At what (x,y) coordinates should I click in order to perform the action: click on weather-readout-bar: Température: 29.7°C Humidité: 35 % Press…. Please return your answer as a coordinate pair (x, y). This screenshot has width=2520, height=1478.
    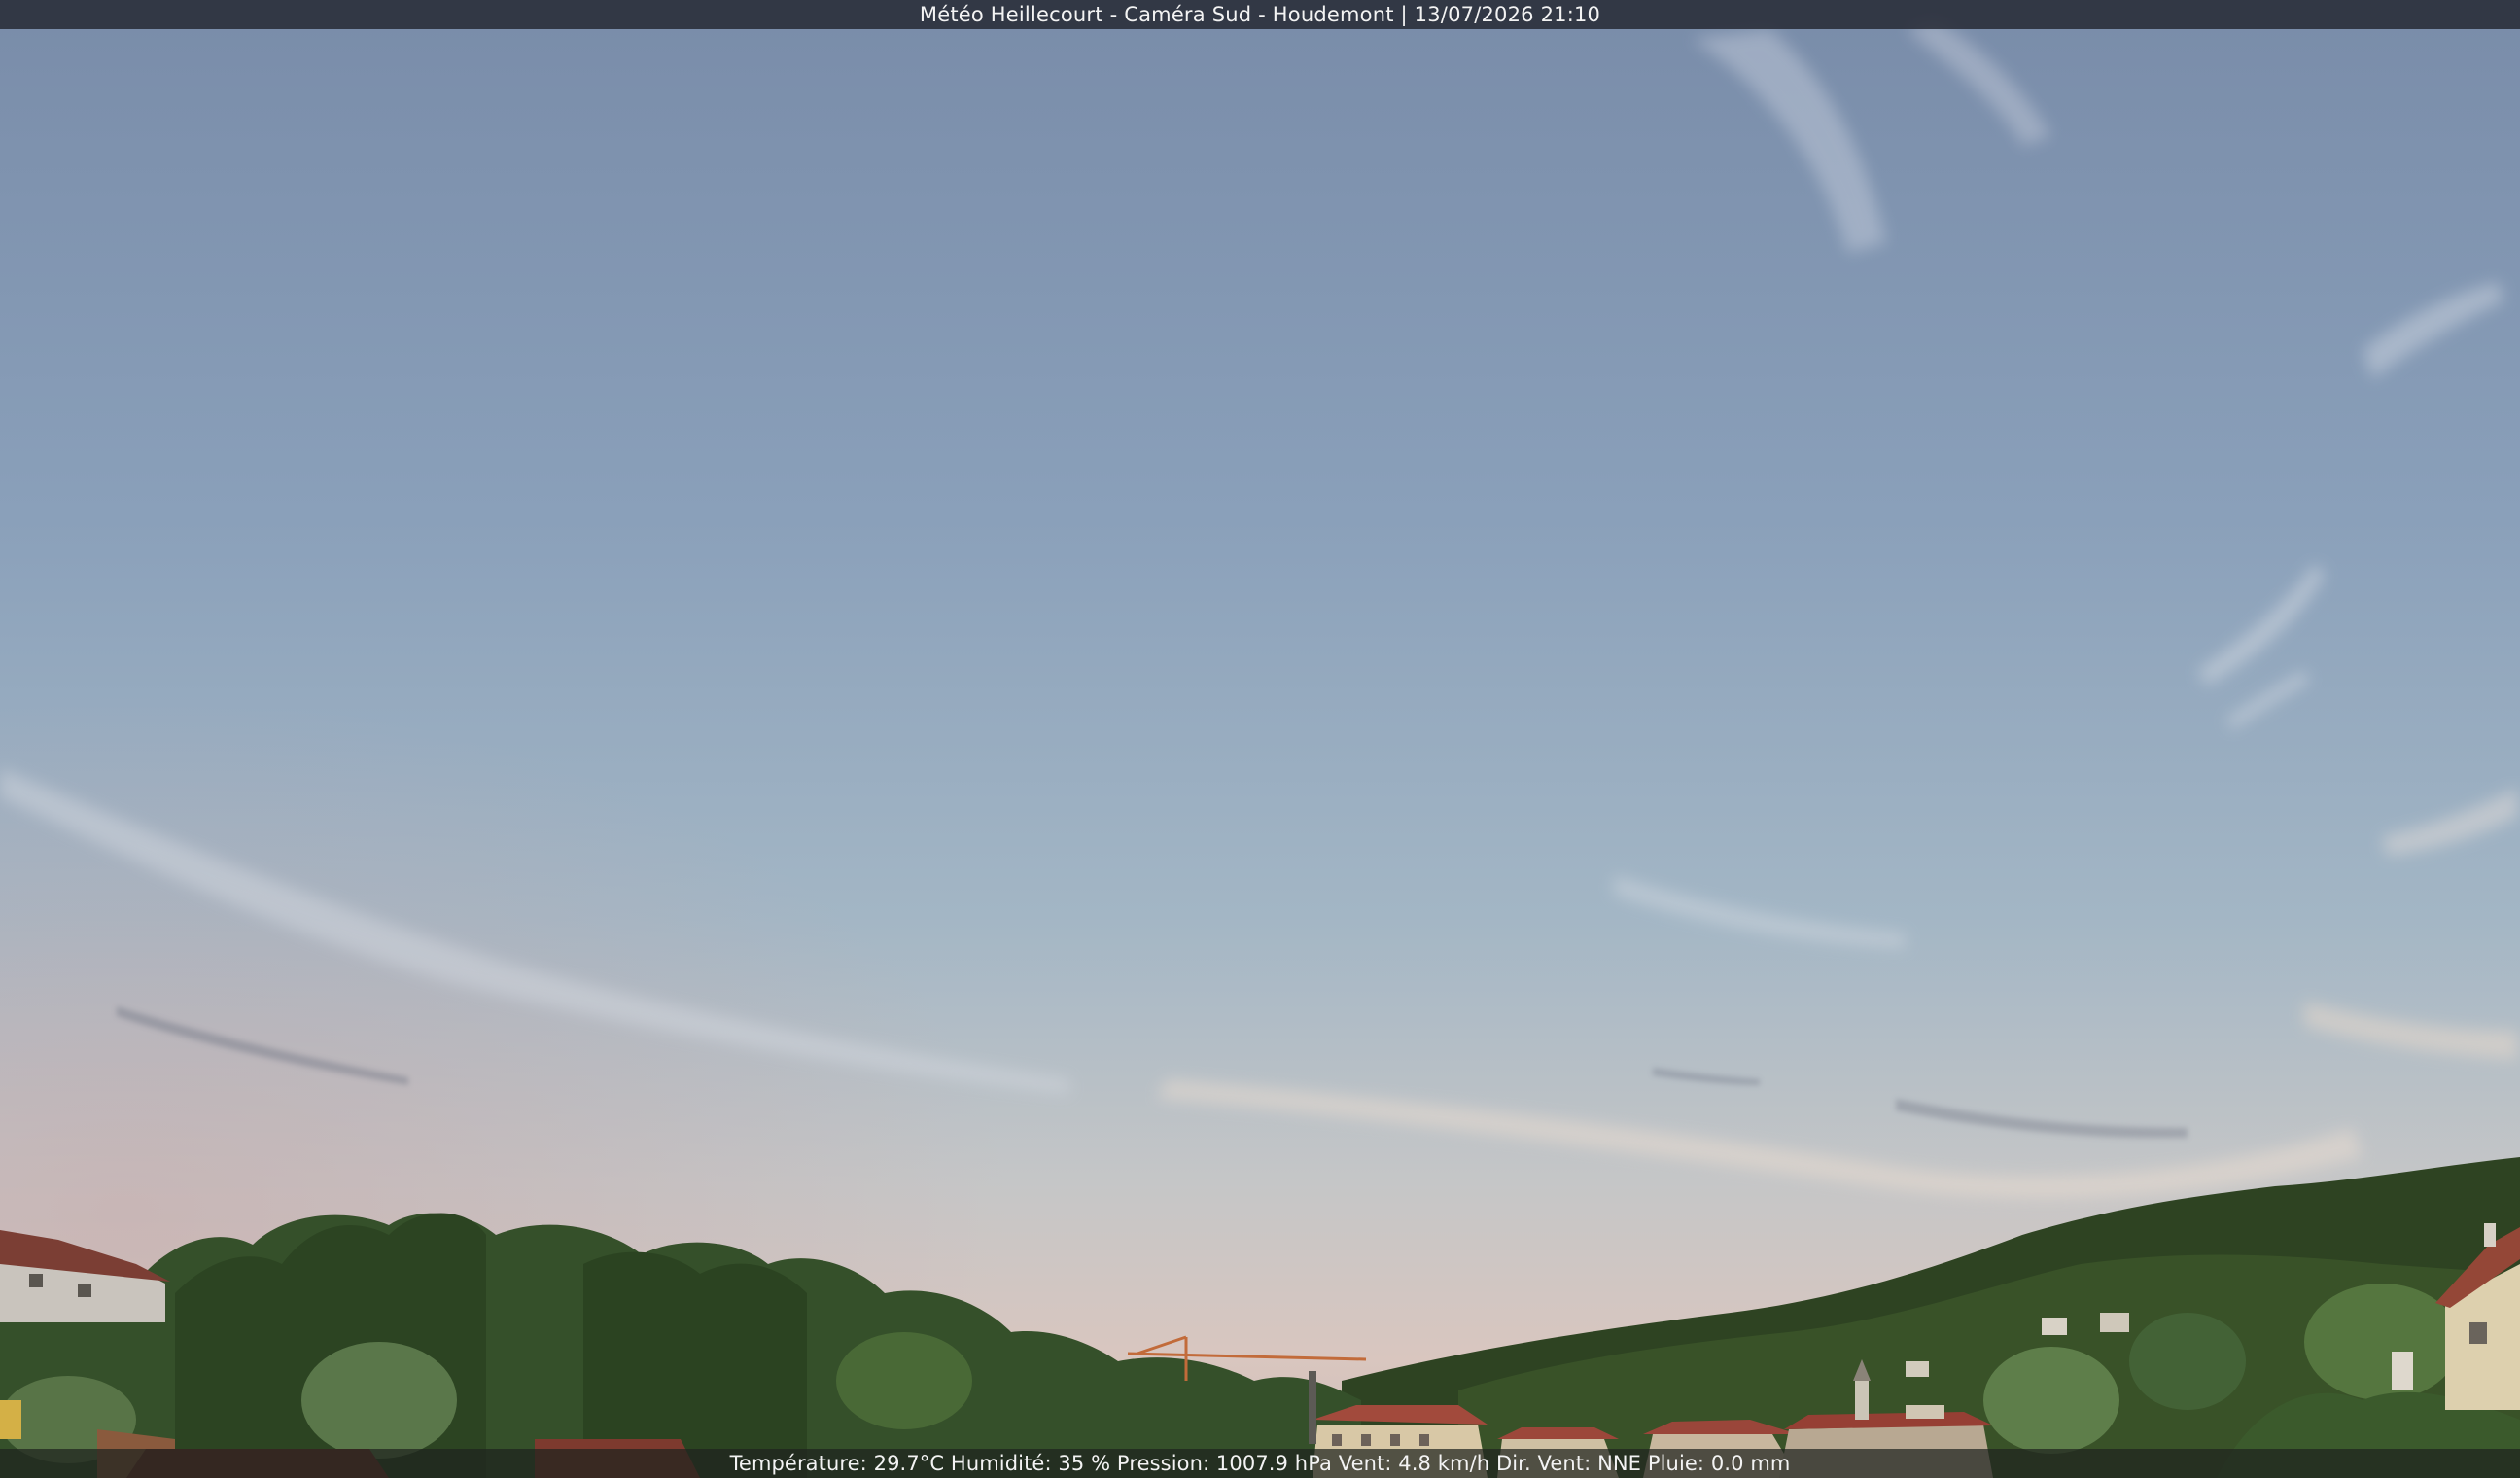
    Looking at the image, I should click on (1260, 1463).